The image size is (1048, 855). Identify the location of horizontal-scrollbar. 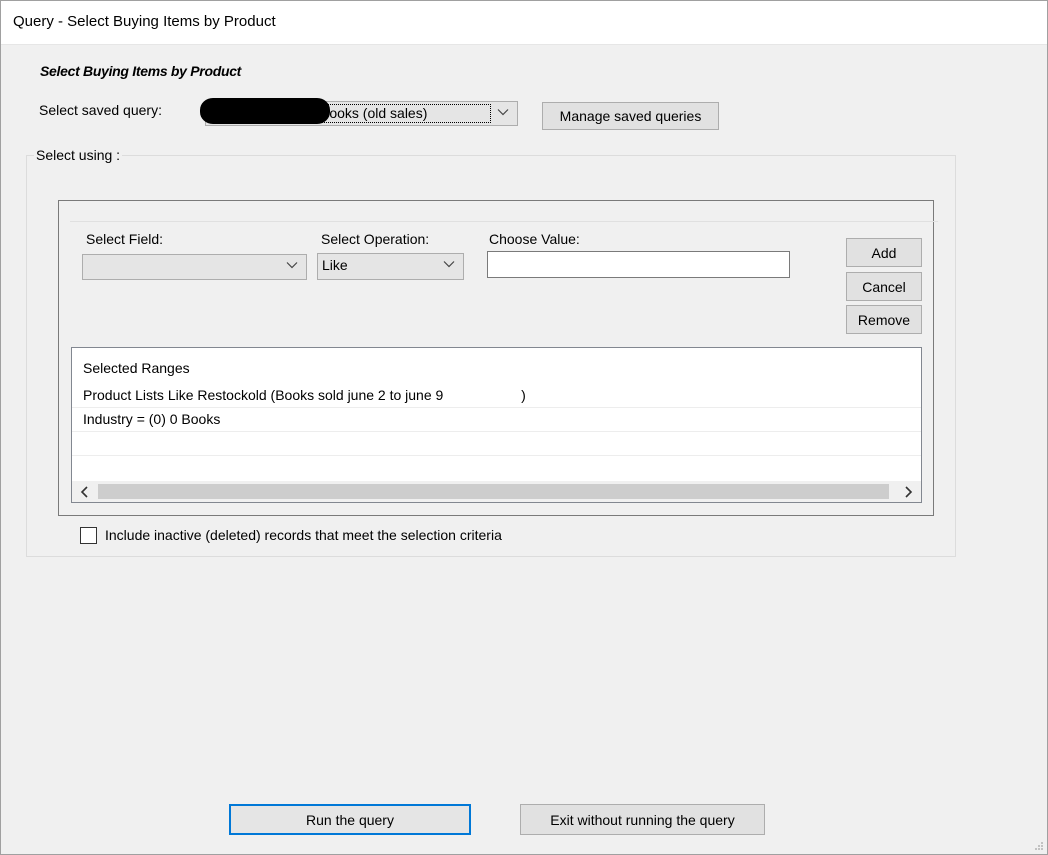
(496, 491).